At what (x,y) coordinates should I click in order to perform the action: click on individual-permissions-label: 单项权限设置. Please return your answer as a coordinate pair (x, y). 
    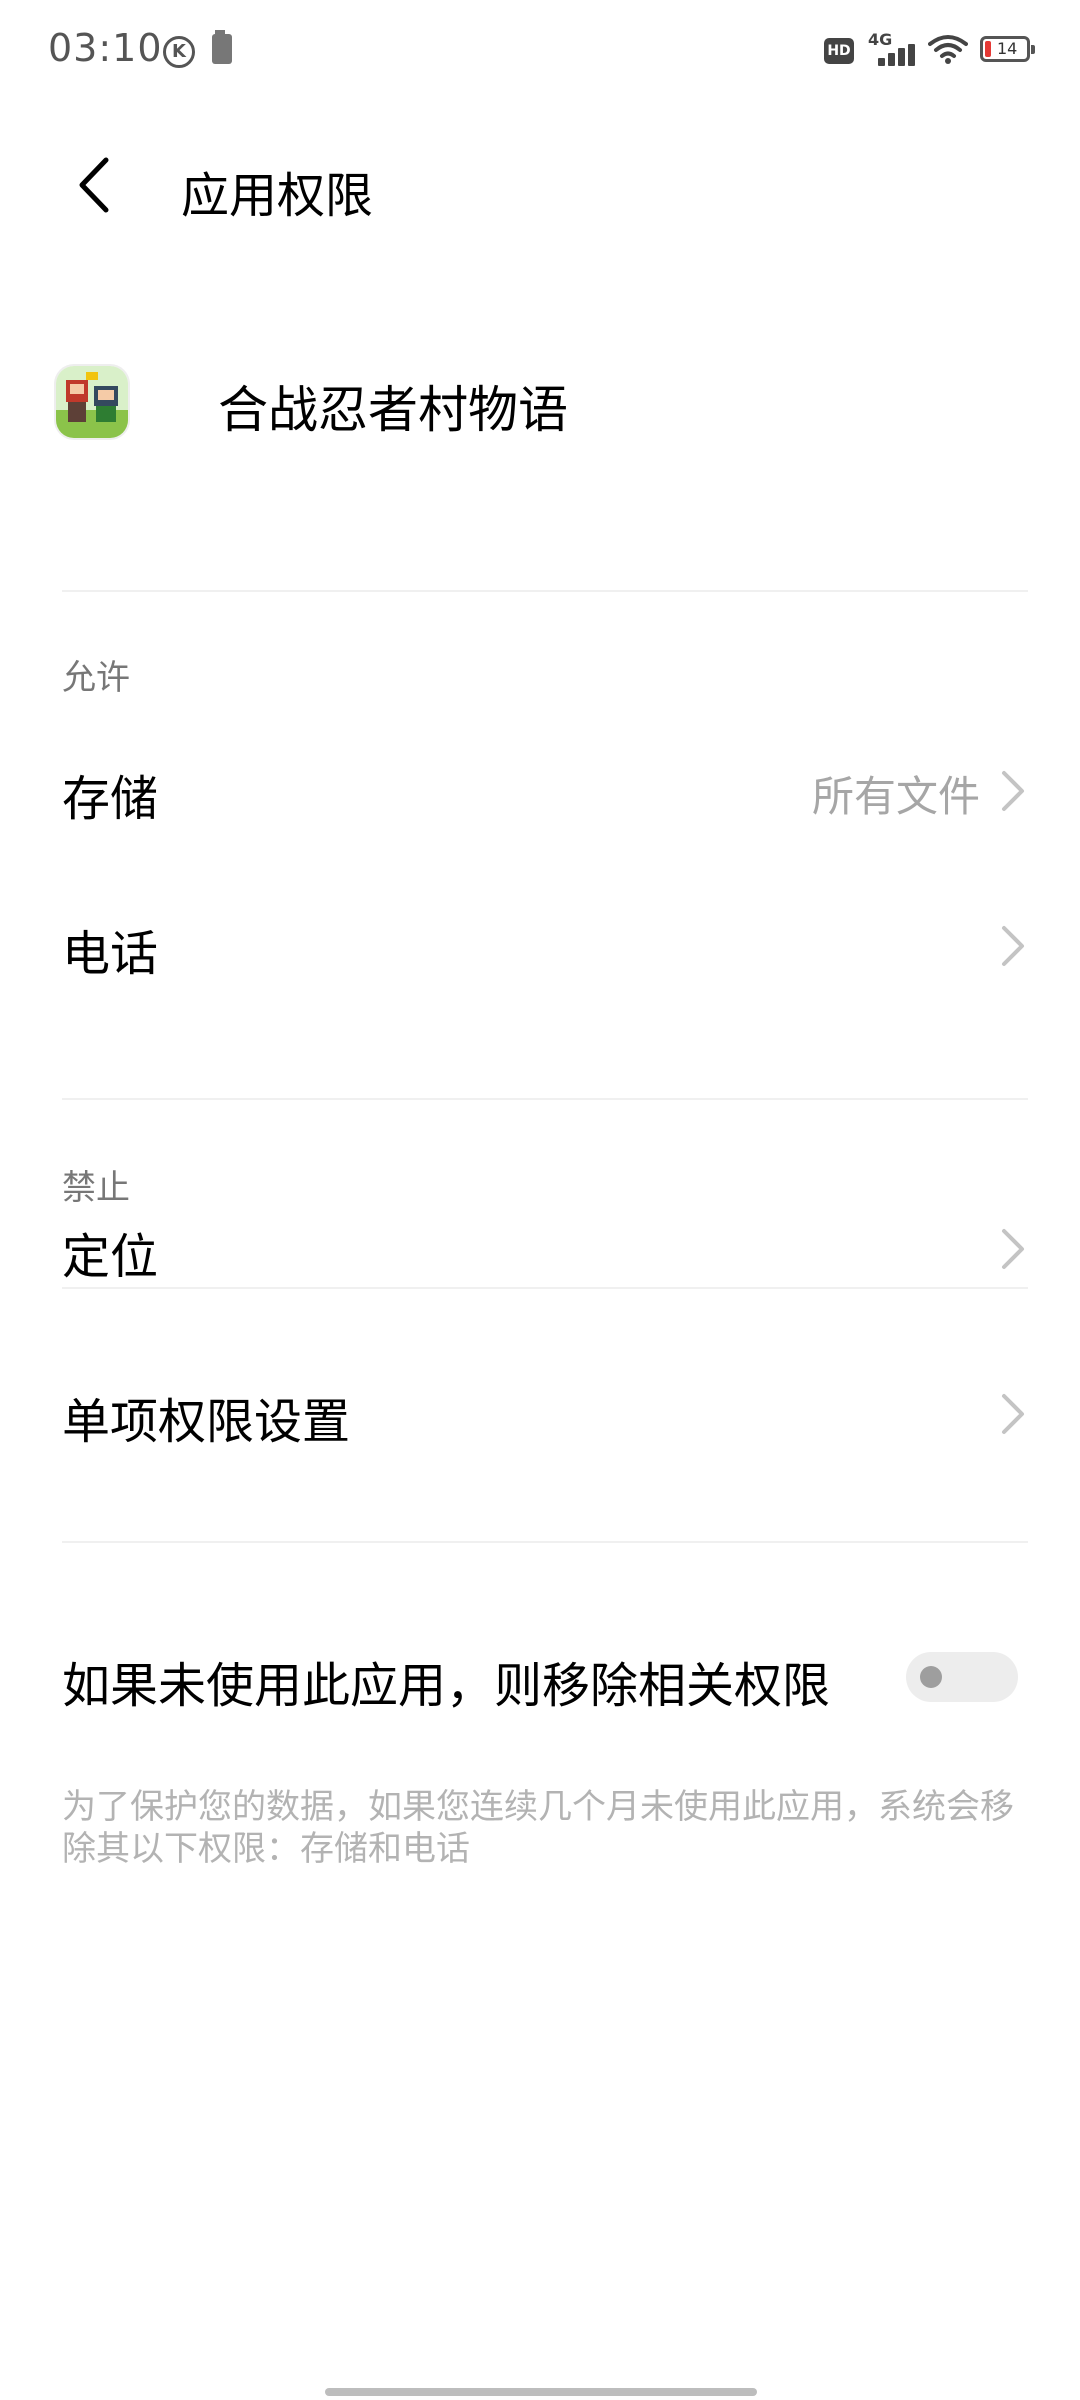
    Looking at the image, I should click on (206, 1422).